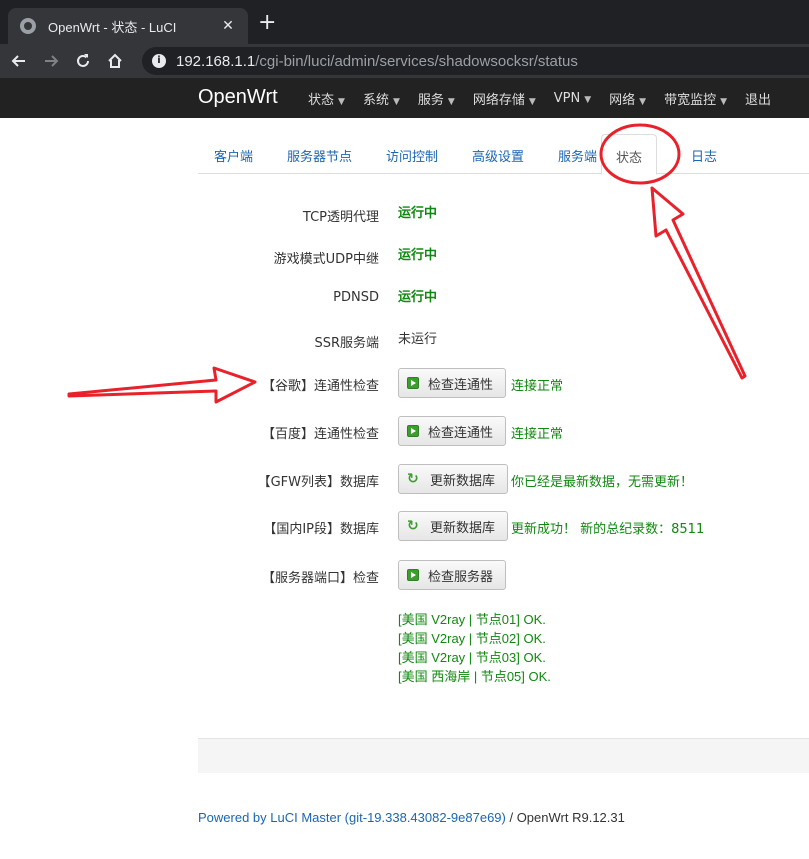  What do you see at coordinates (418, 213) in the screenshot?
I see `status-tcp-proxy: 运行中` at bounding box center [418, 213].